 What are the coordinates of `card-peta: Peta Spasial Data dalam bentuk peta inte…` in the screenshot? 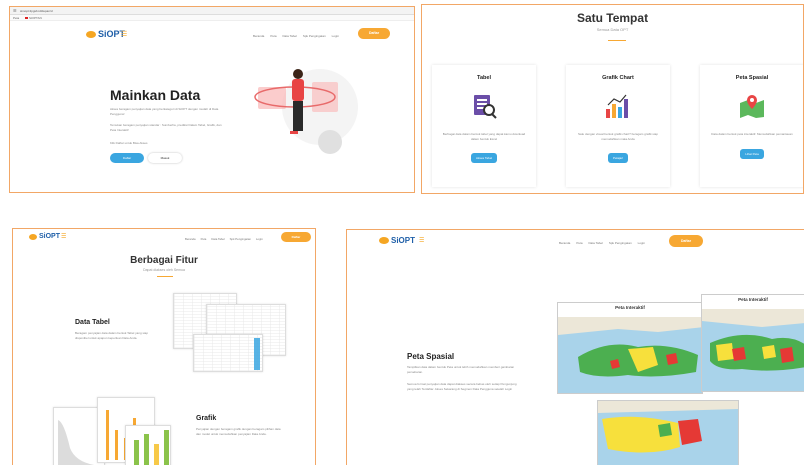 It's located at (751, 126).